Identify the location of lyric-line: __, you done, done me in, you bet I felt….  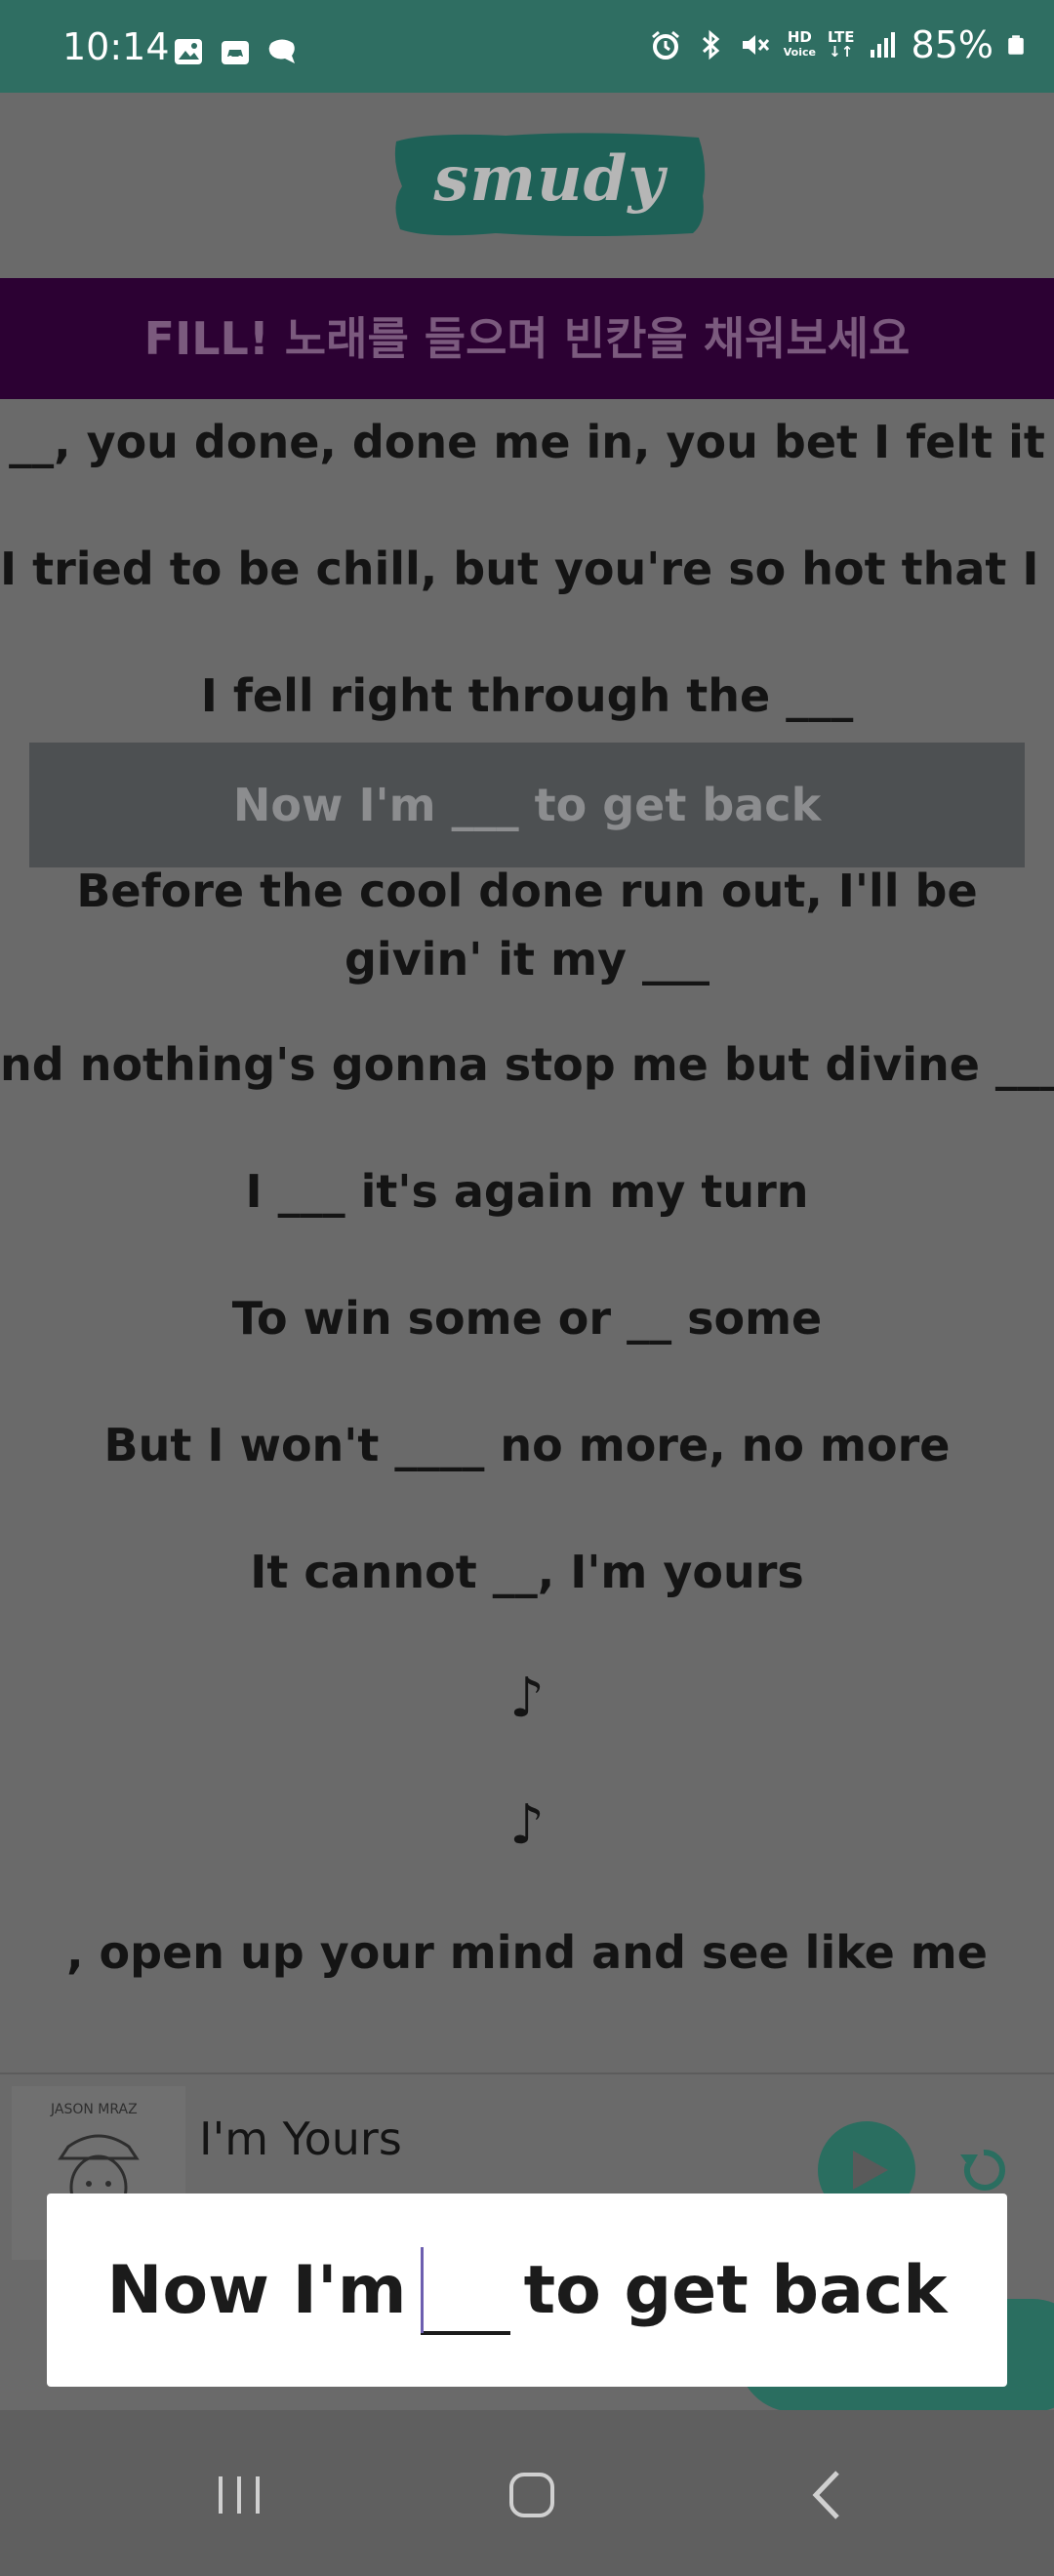
(527, 442).